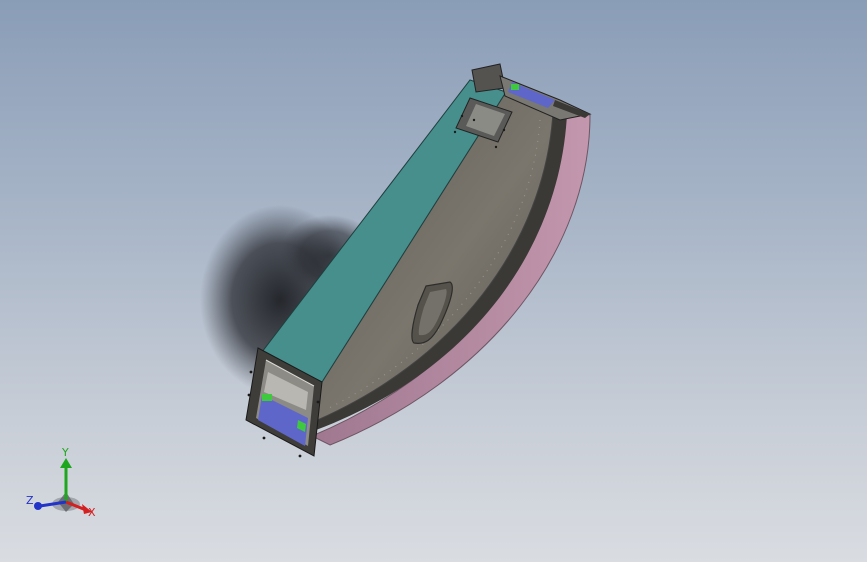 Image resolution: width=867 pixels, height=562 pixels. I want to click on z-axis-label: Z, so click(30, 500).